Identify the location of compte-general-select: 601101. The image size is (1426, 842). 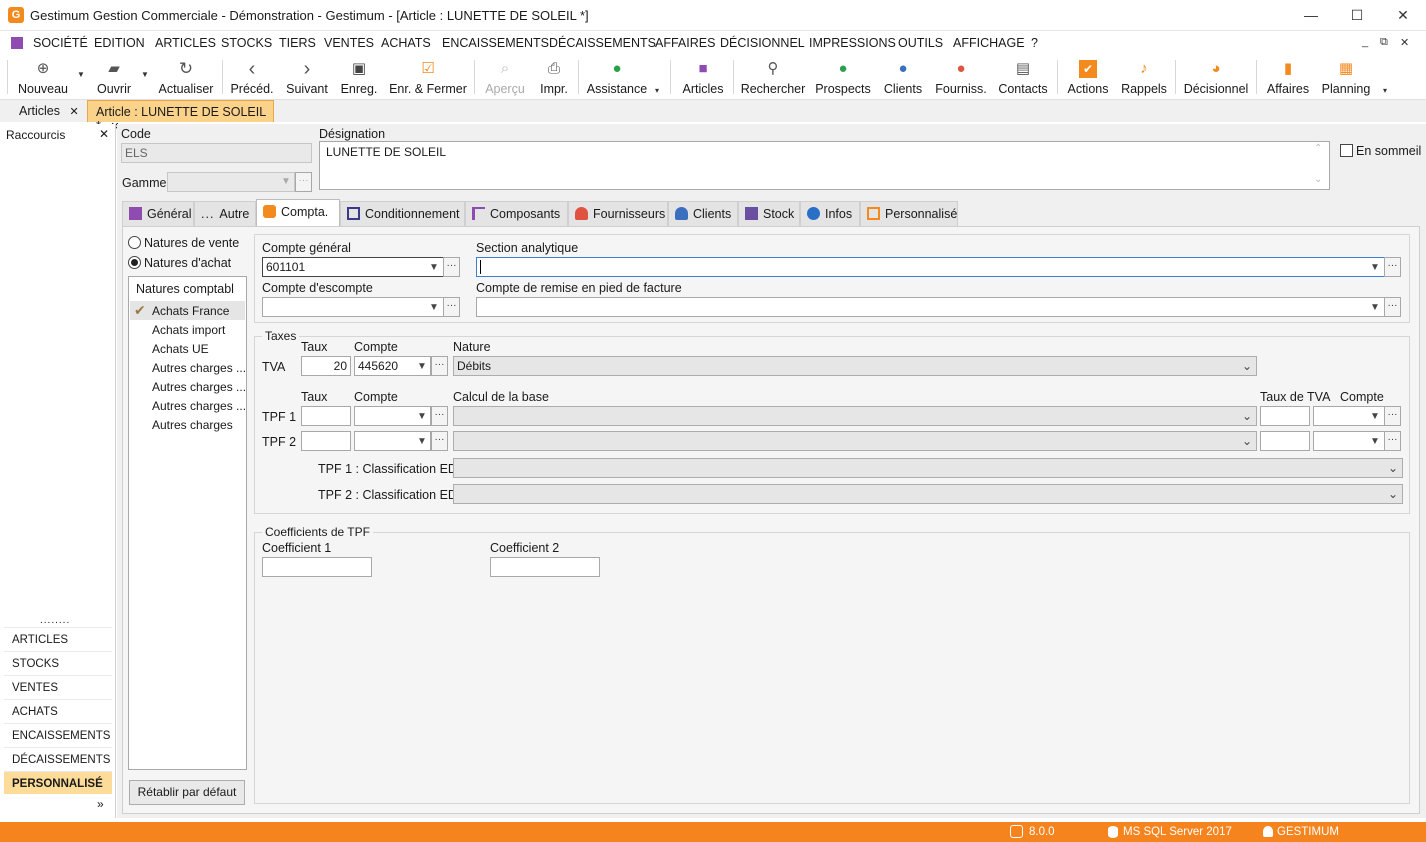
(353, 267).